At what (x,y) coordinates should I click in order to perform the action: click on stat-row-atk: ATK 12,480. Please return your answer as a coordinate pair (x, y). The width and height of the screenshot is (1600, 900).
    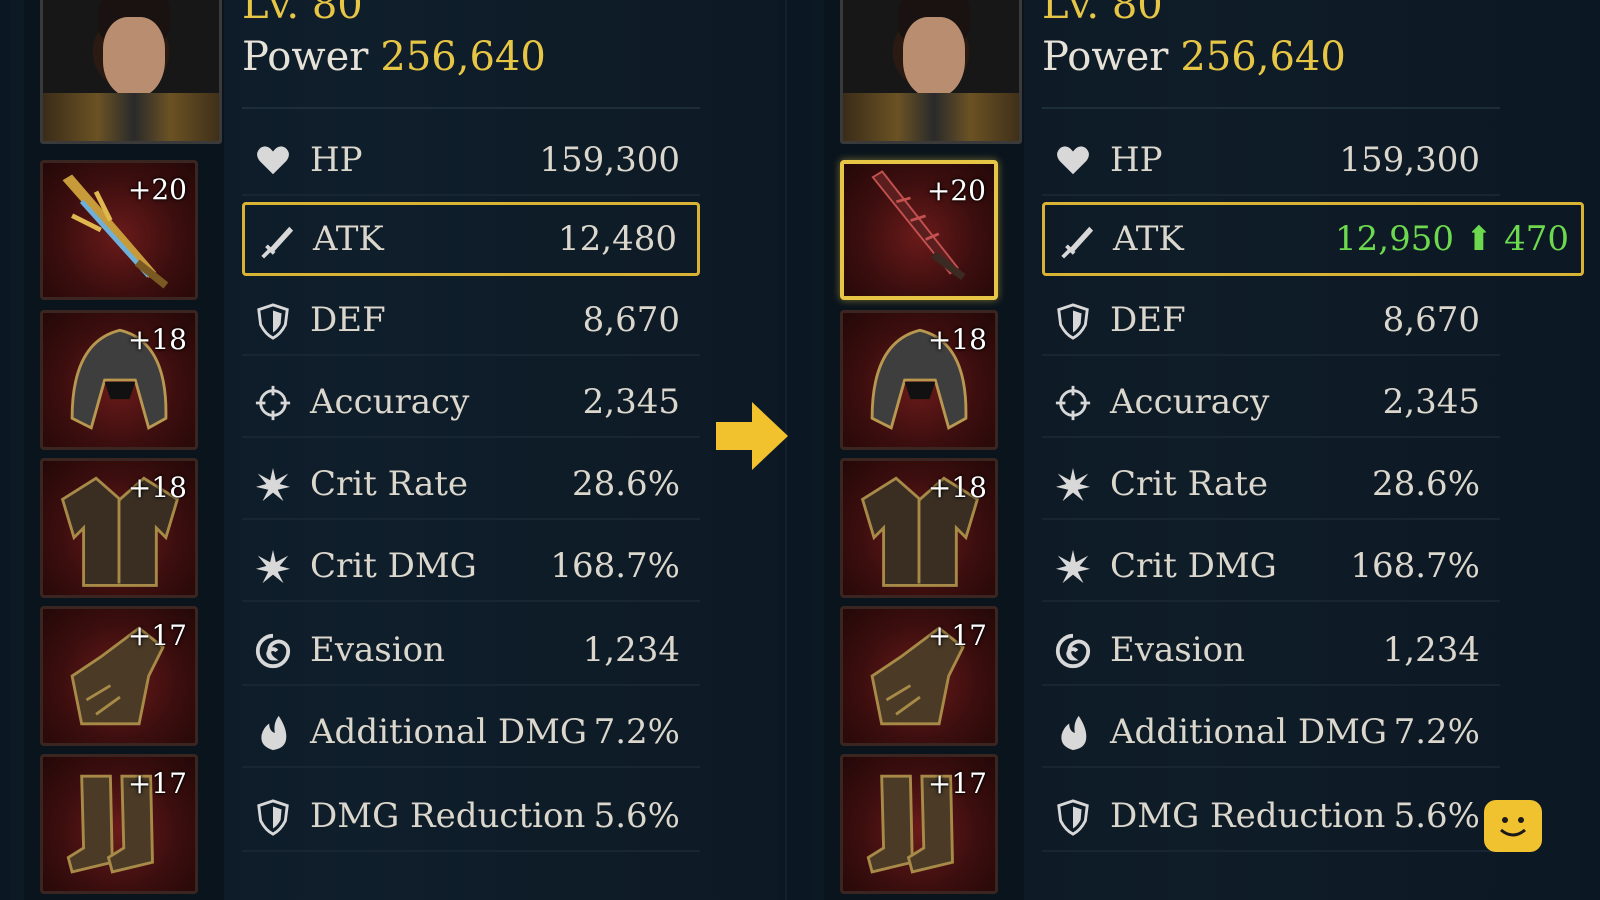
    Looking at the image, I should click on (471, 239).